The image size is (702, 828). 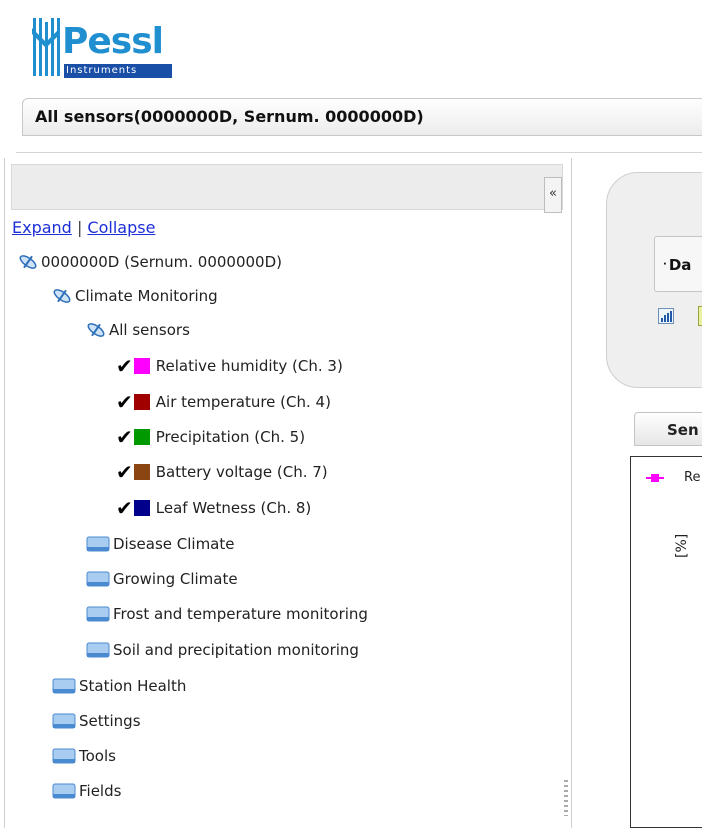 I want to click on tree-node-label: Tools, so click(x=97, y=756).